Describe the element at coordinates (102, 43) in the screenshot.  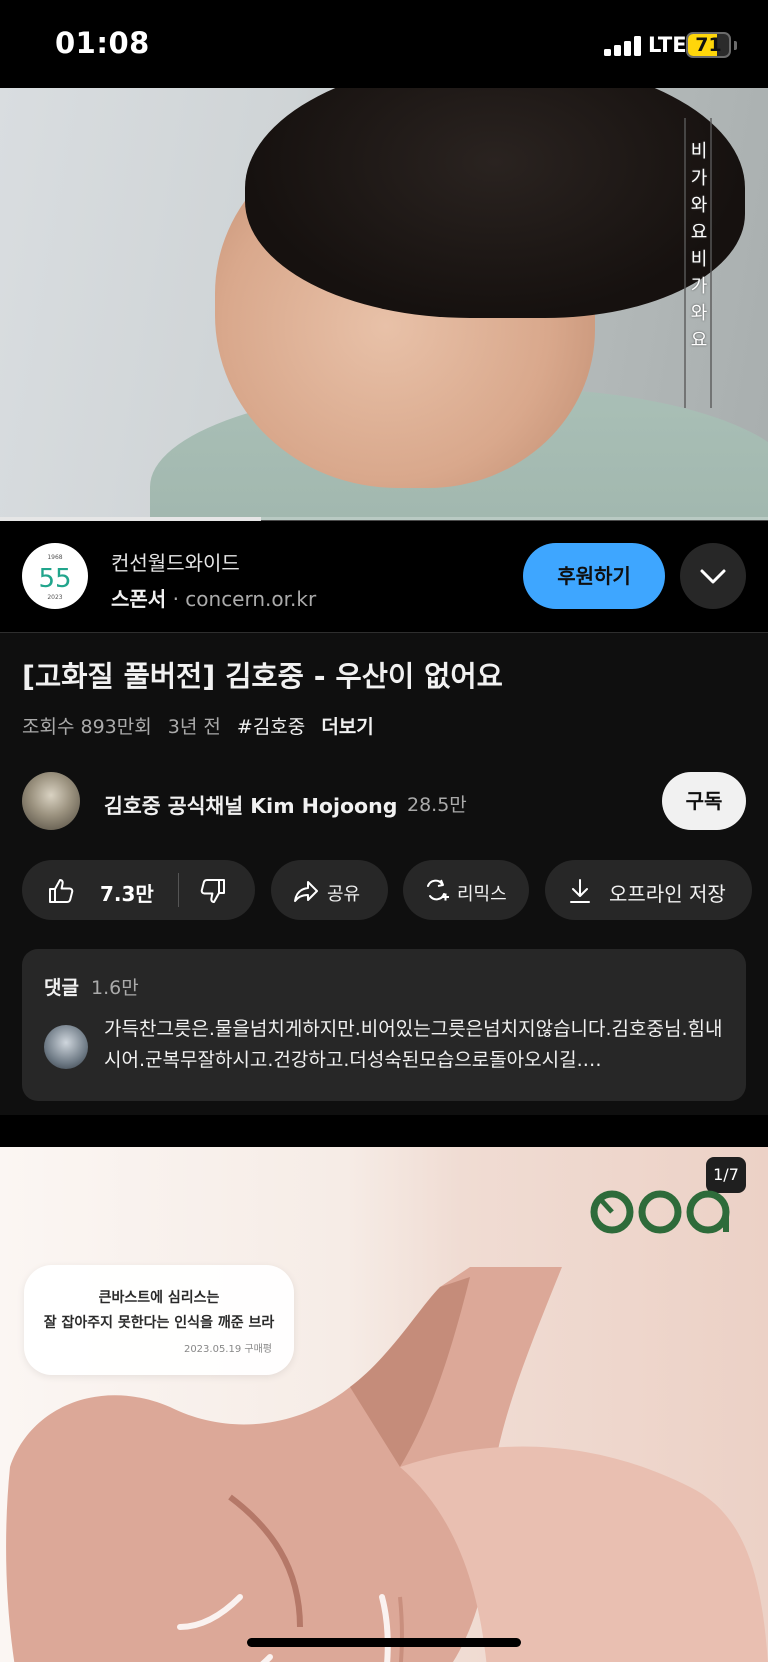
I see `status-time: 01:08` at that location.